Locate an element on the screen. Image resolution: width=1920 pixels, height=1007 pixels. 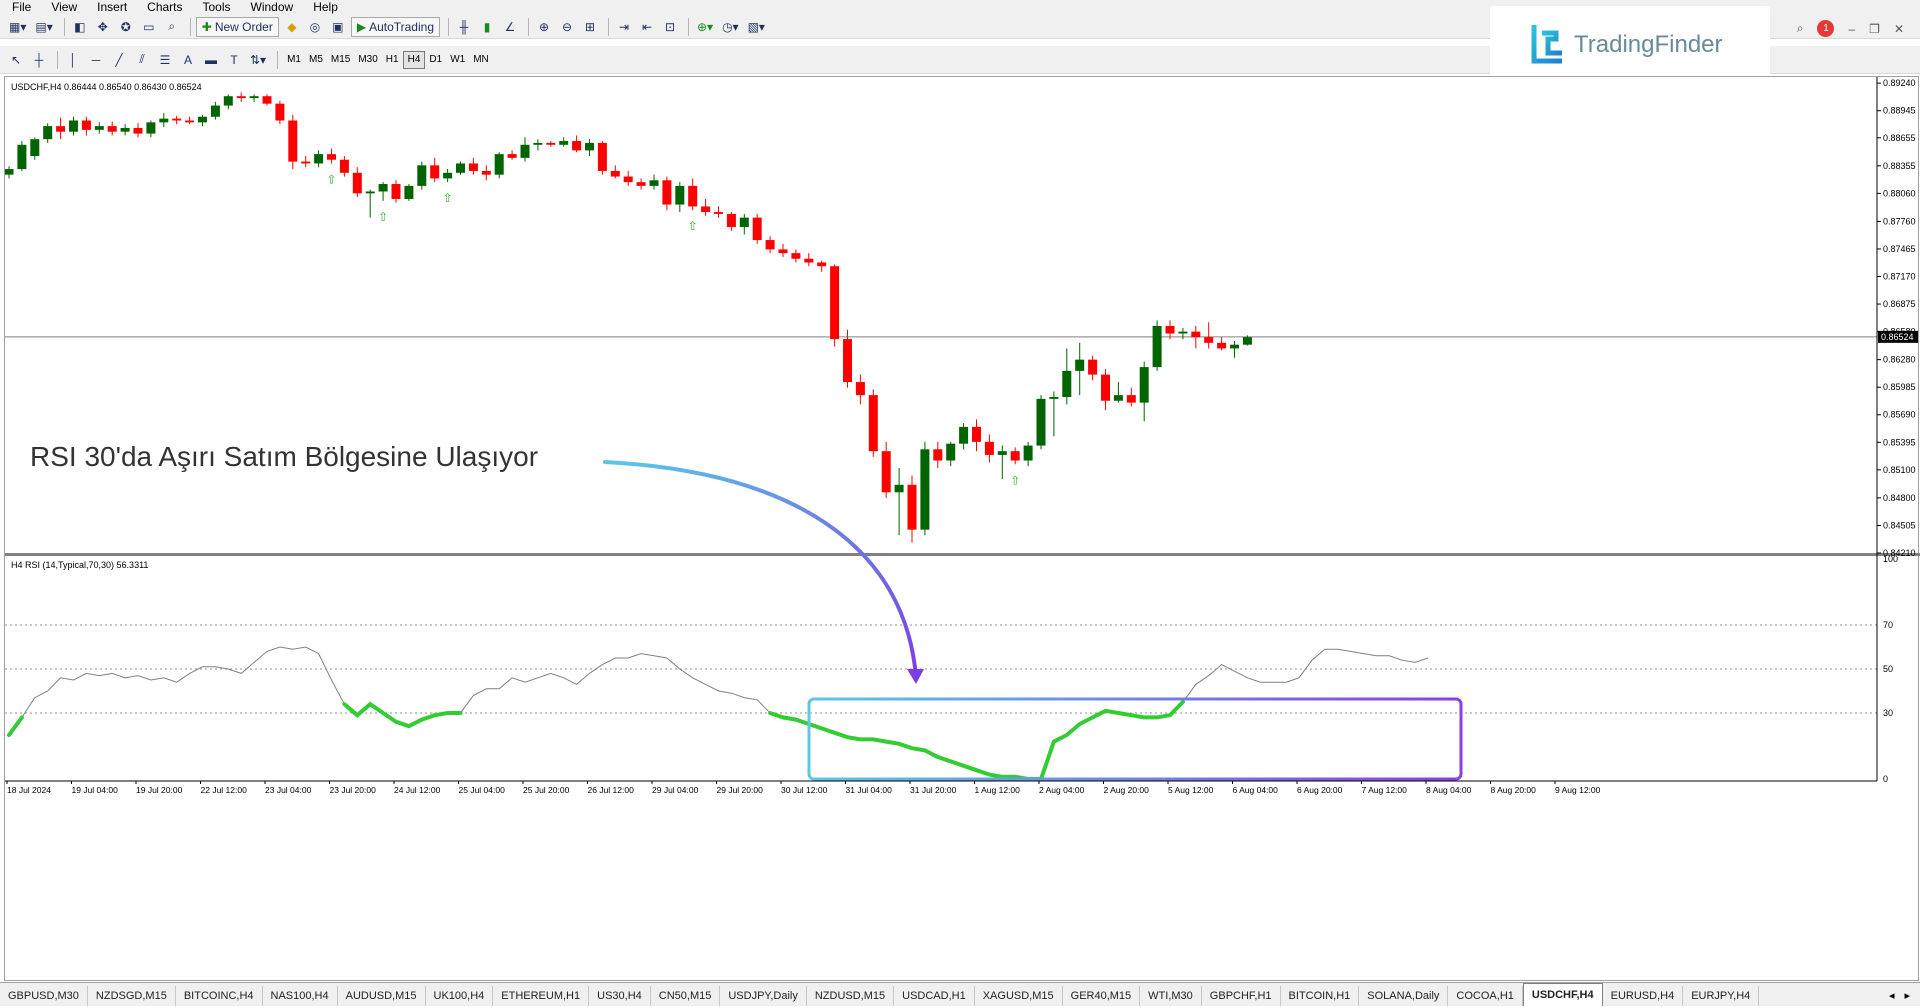
menu-view: View is located at coordinates (66, 7).